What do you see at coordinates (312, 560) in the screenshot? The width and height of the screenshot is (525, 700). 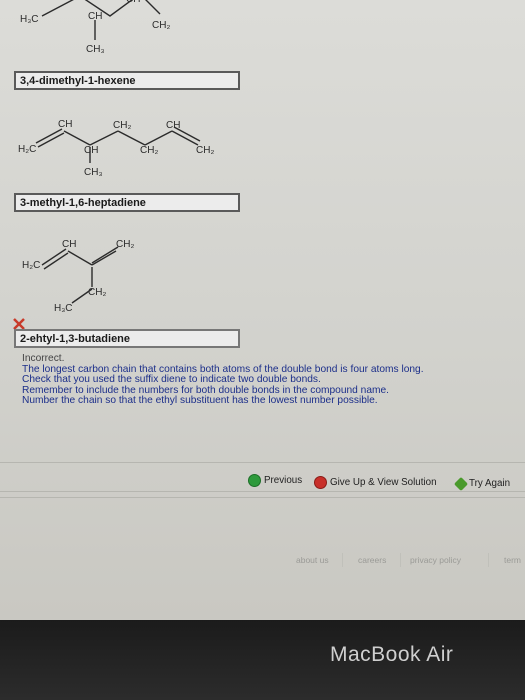 I see `footer-about-link: about us` at bounding box center [312, 560].